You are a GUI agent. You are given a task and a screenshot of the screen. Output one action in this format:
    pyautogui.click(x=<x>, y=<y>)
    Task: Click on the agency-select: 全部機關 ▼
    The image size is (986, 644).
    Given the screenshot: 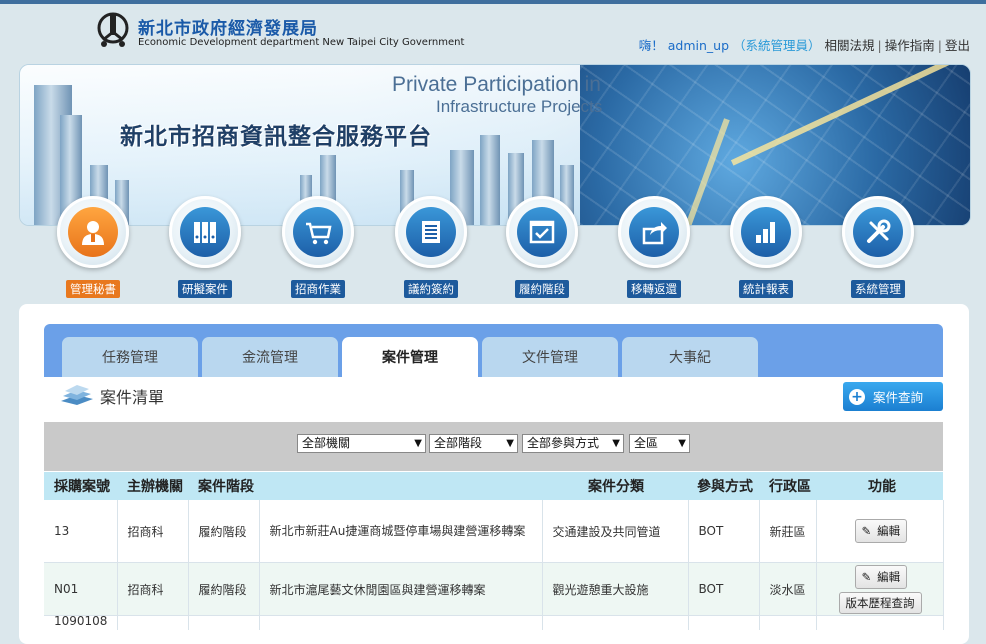 What is the action you would take?
    pyautogui.click(x=361, y=443)
    